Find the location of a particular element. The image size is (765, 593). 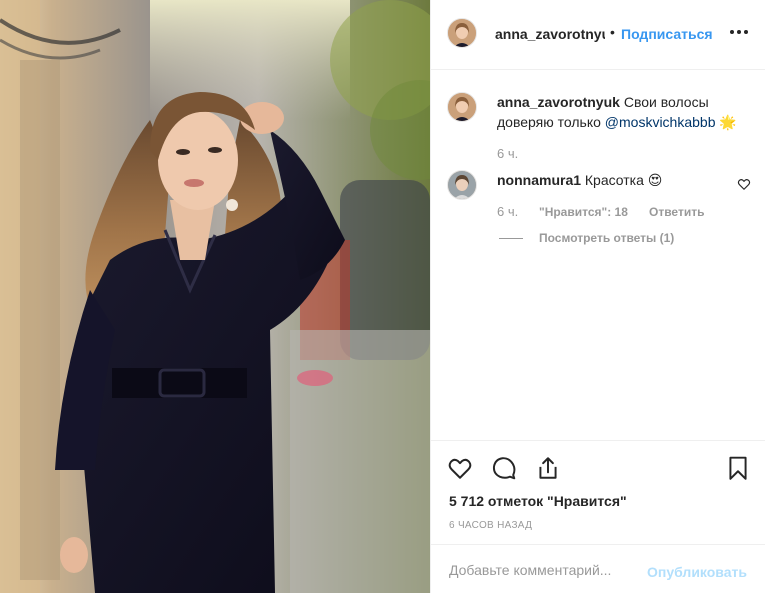

comment-input is located at coordinates (549, 570).